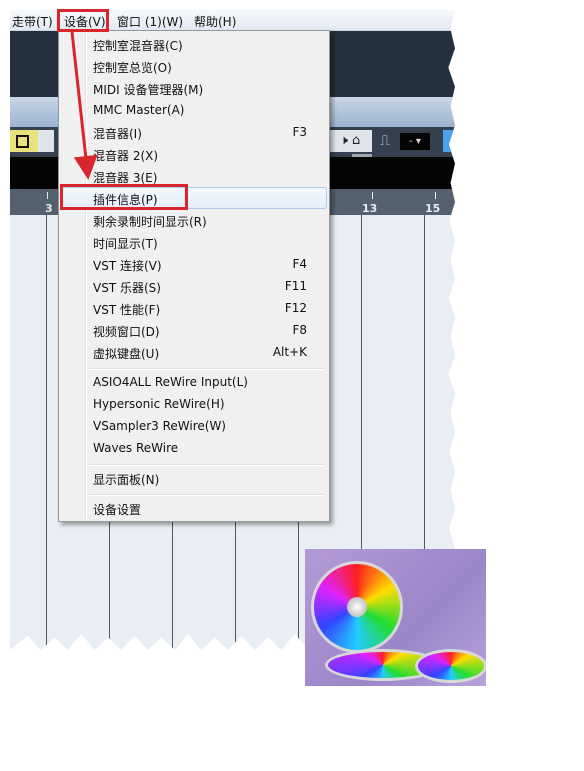  Describe the element at coordinates (194, 286) in the screenshot. I see `menu-item-vst-instruments: VST 乐器(S) F11` at that location.